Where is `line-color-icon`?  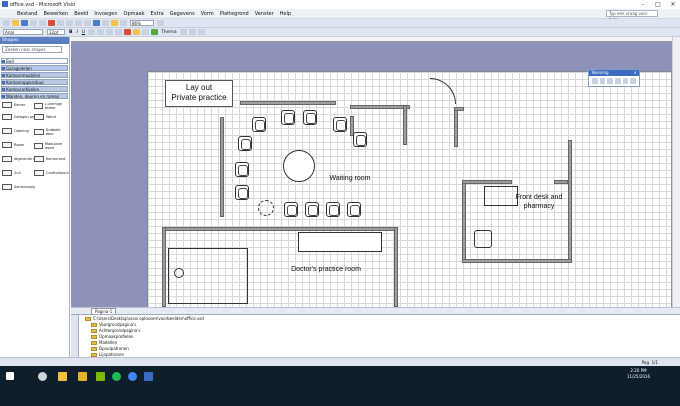
line-color-icon is located at coordinates (146, 32).